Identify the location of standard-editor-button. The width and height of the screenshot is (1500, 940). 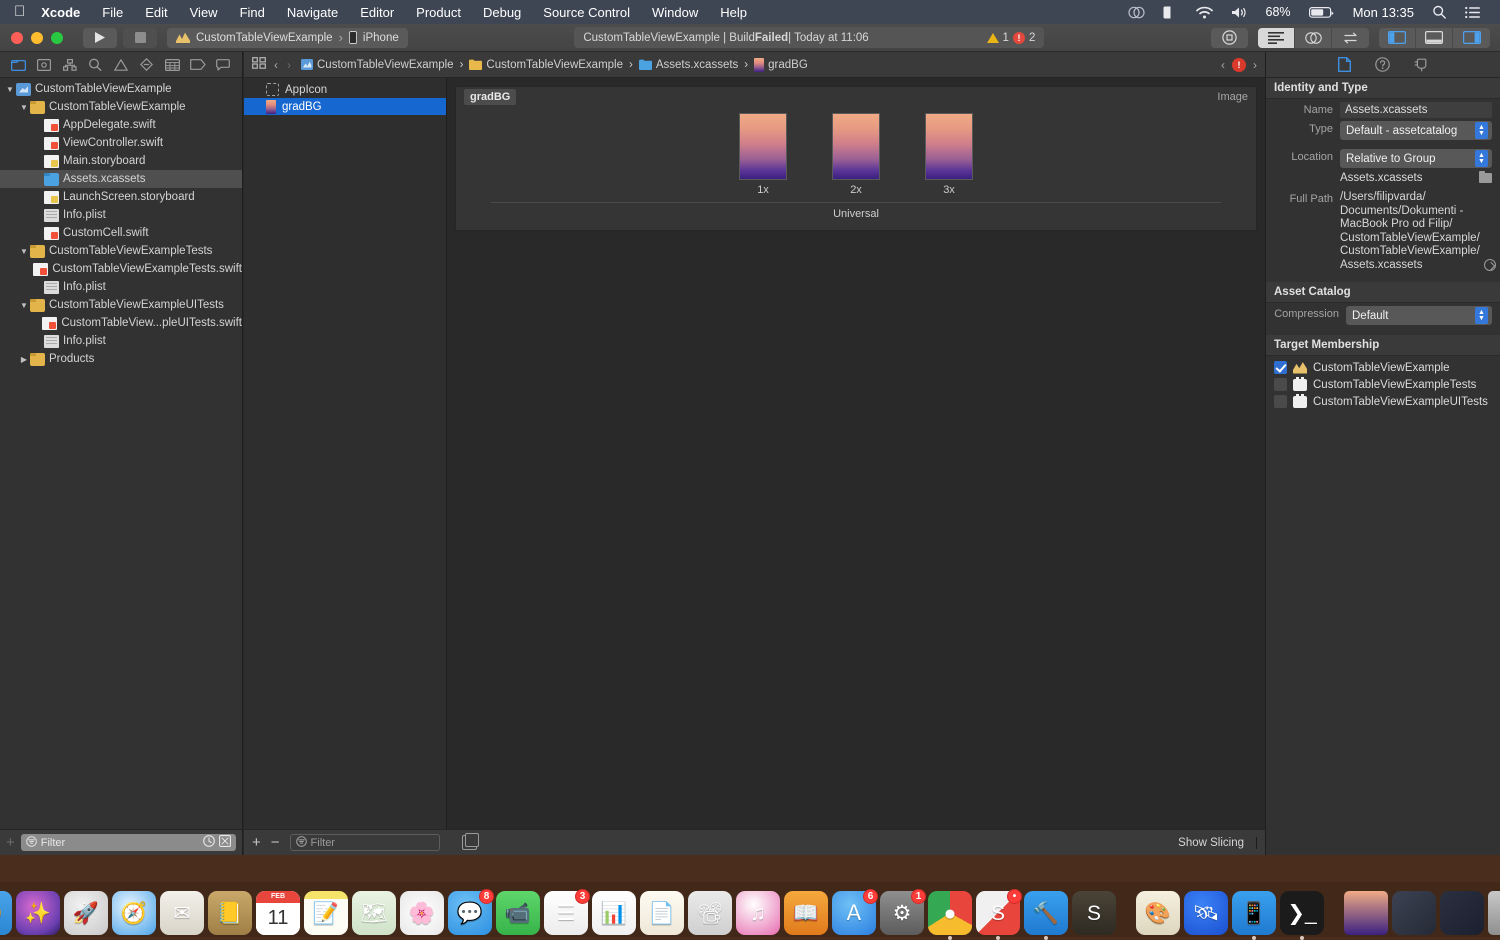
(1276, 38).